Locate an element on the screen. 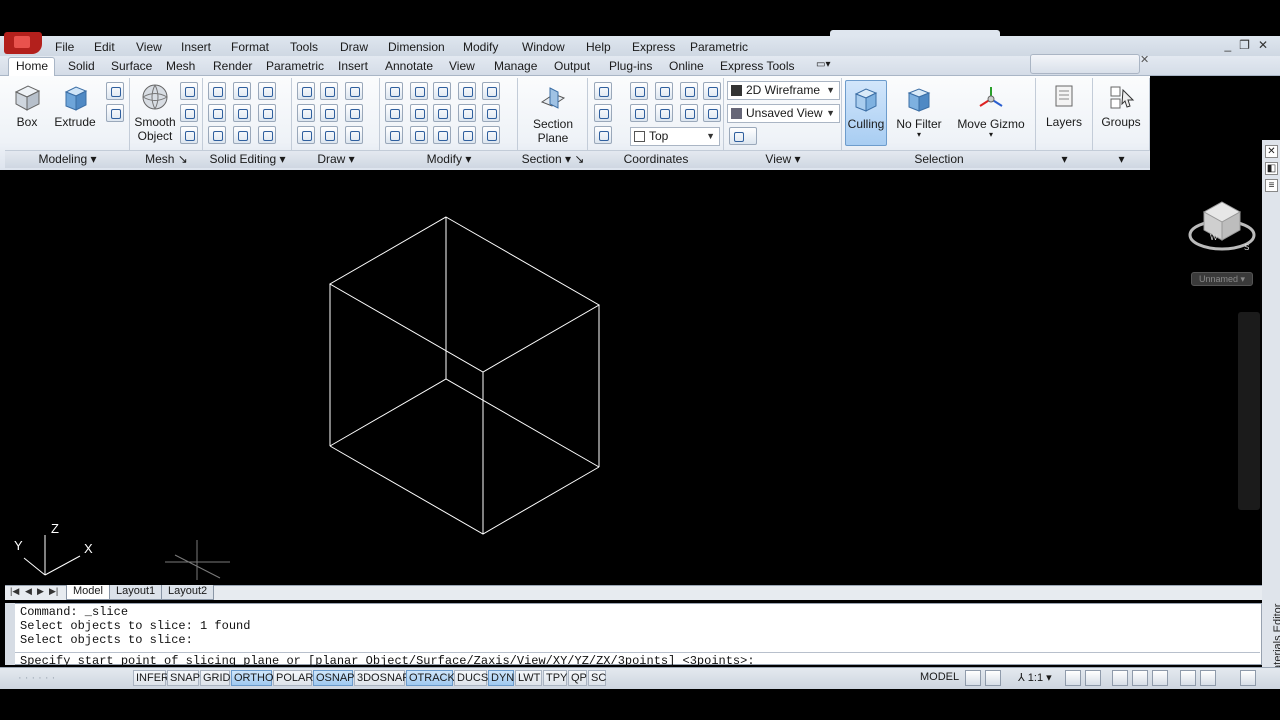 This screenshot has height=720, width=1280. toggle-lwt: LWT is located at coordinates (528, 678).